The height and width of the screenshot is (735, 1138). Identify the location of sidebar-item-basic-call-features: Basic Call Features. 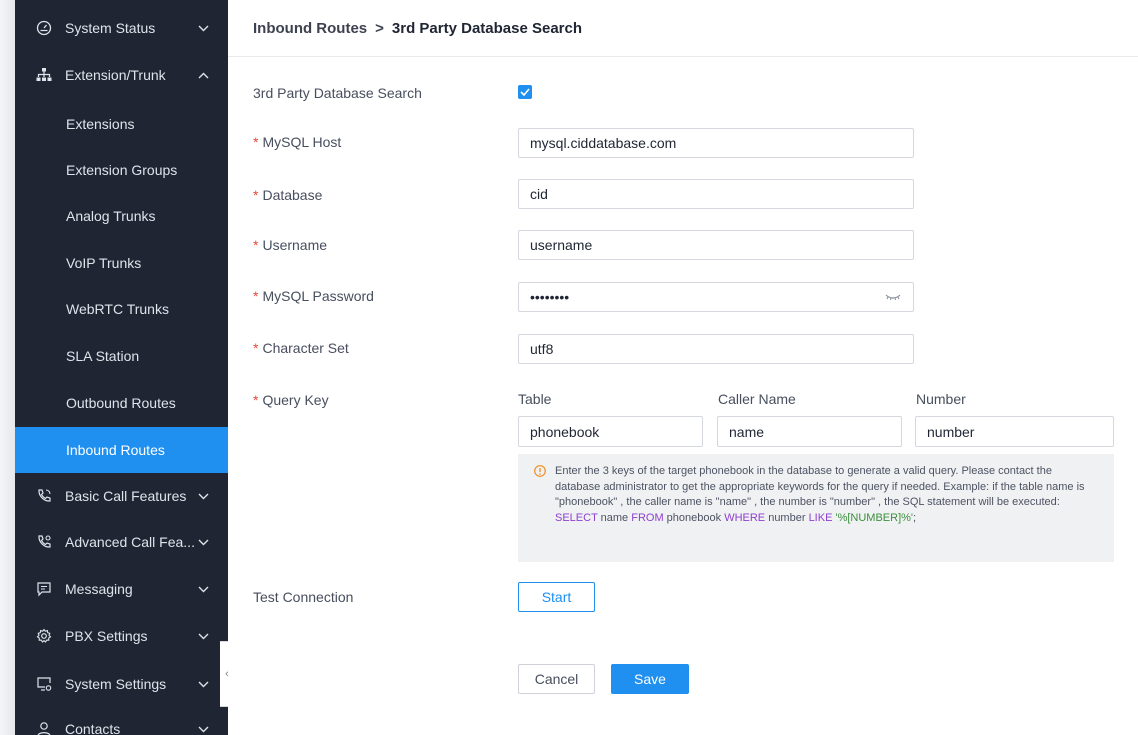
(121, 496).